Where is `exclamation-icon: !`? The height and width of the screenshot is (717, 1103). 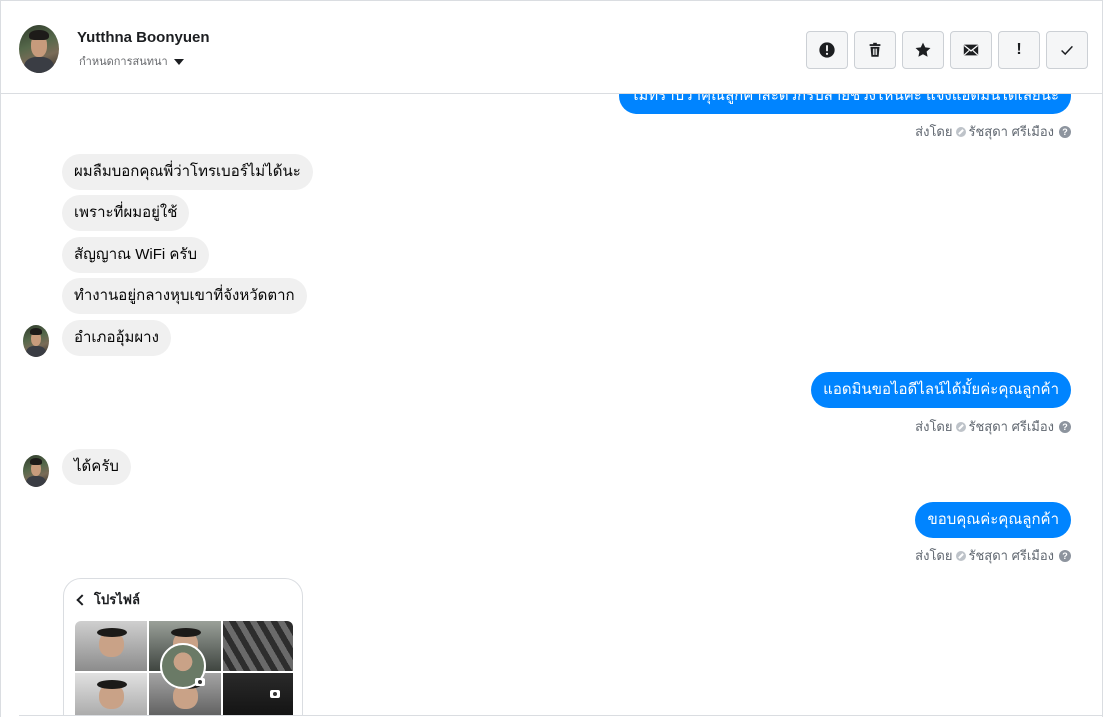
exclamation-icon: ! is located at coordinates (1019, 49).